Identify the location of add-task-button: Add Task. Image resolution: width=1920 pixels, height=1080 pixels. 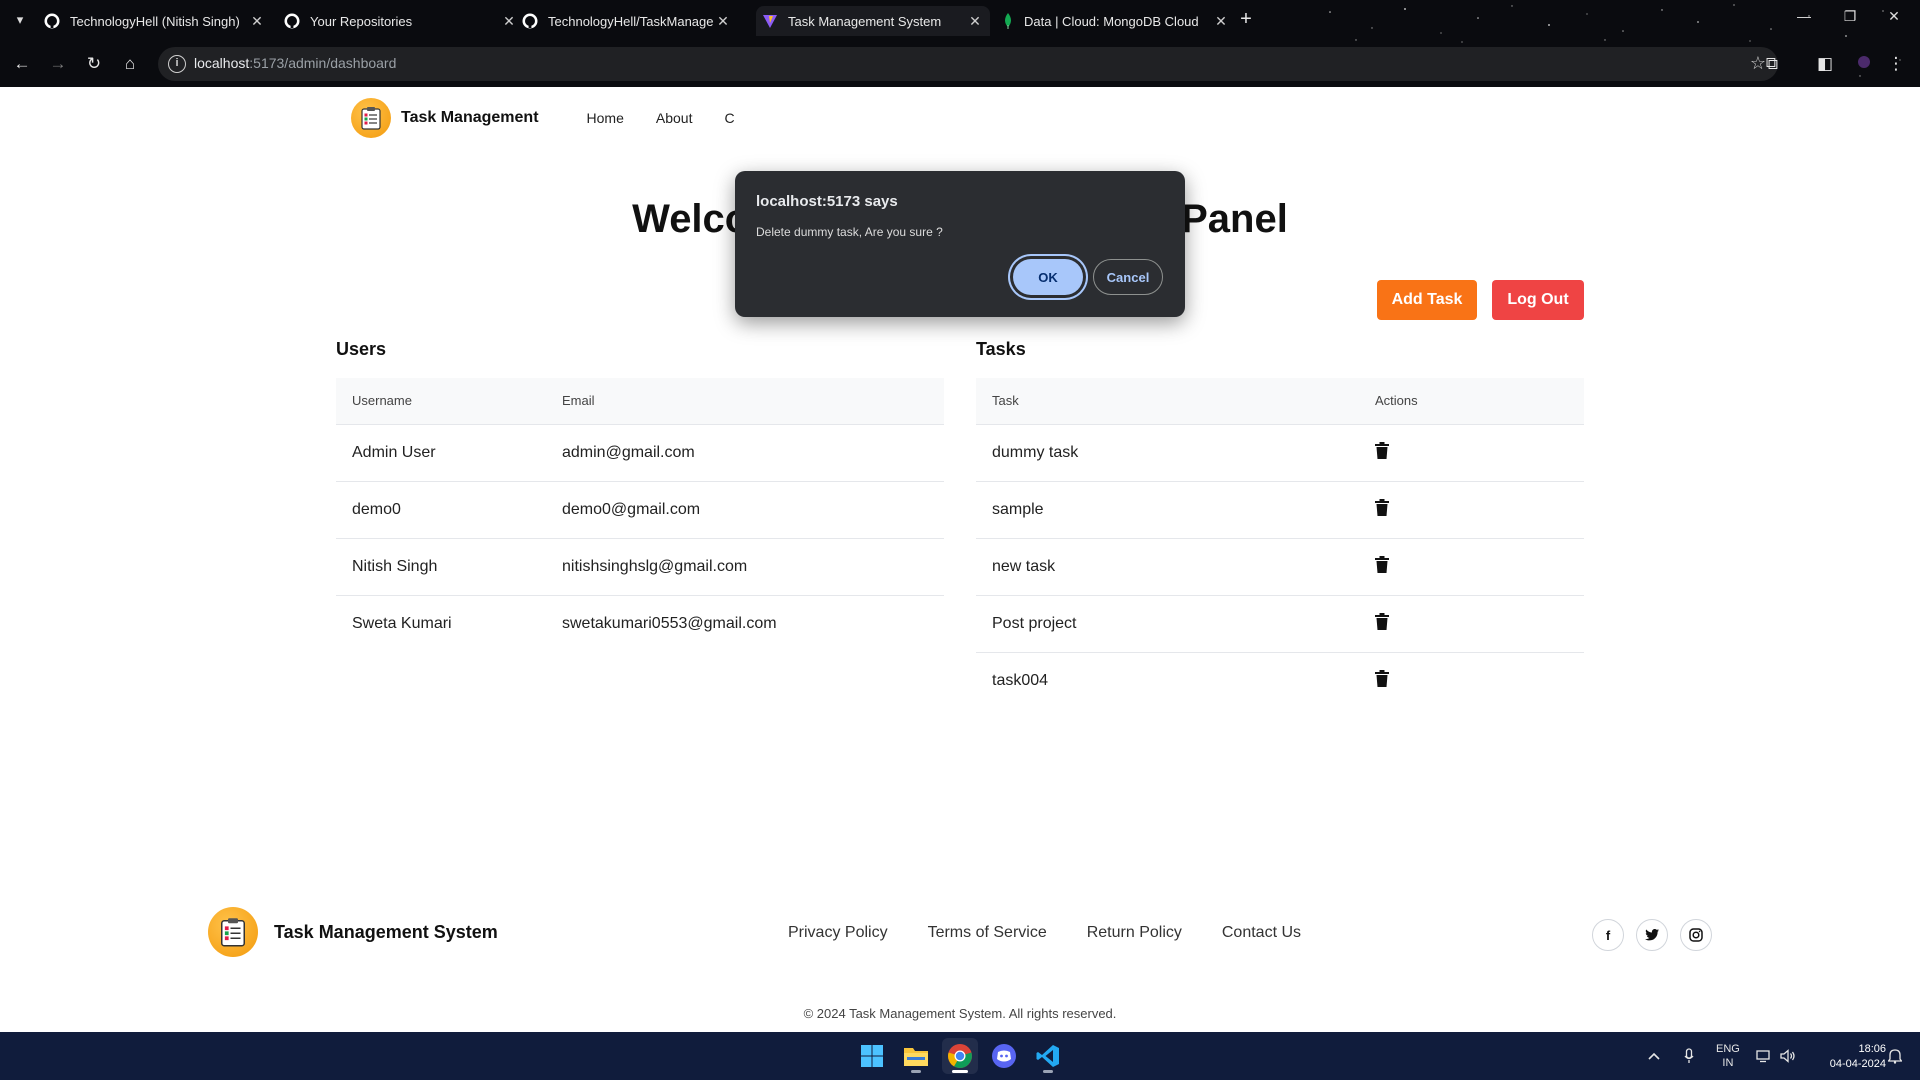
(1427, 300).